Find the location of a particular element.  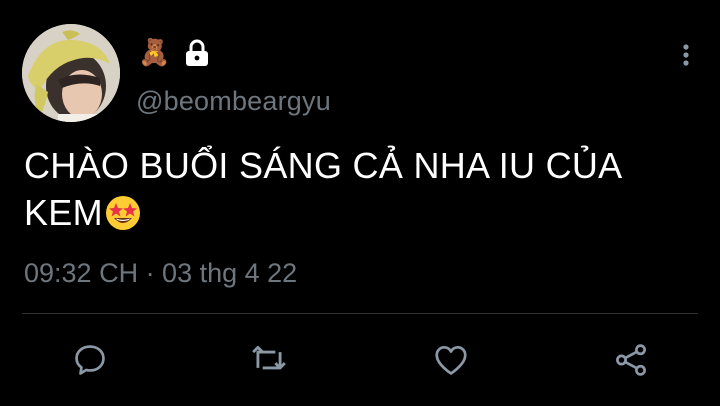

star-struck-emoji is located at coordinates (123, 218).